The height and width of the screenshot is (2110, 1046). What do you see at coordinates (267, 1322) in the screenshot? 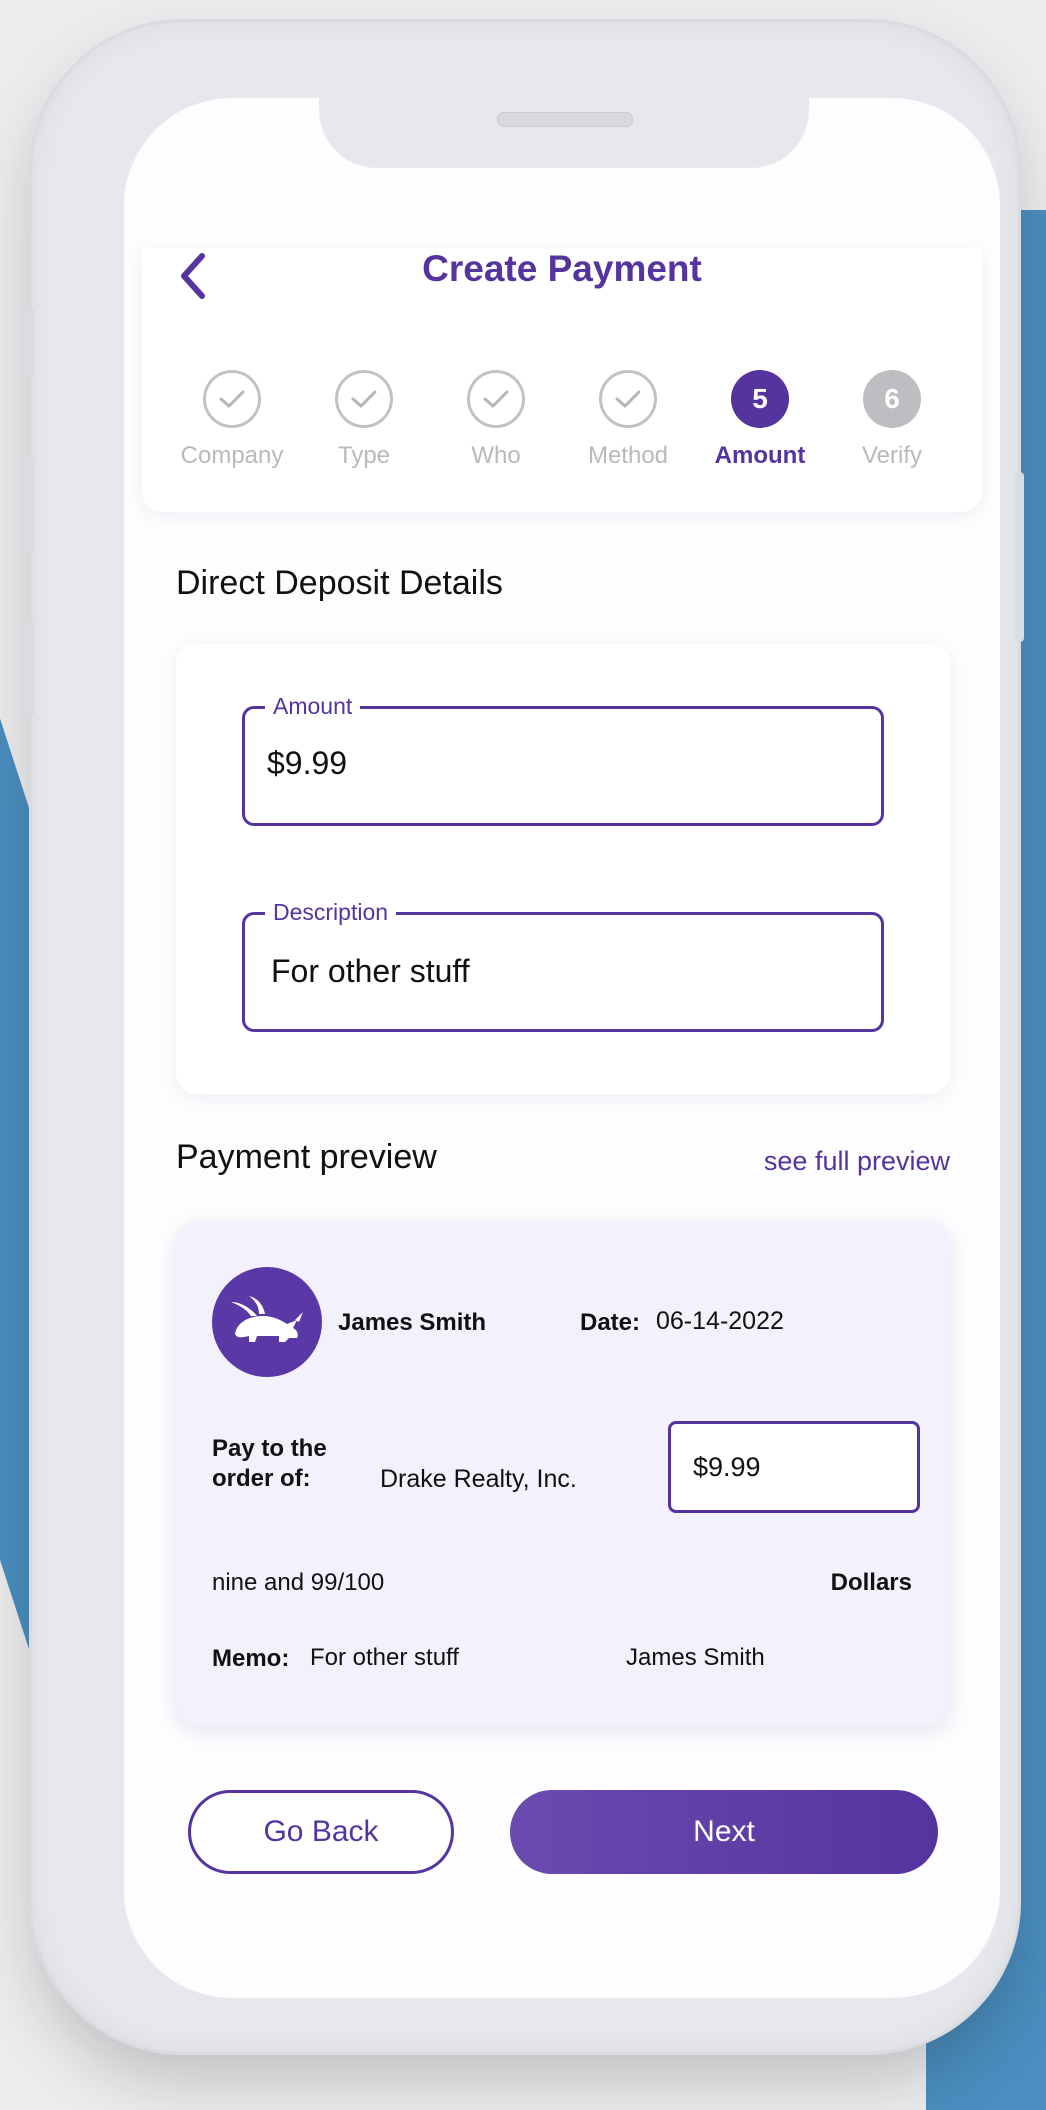
I see `rhino-logo-icon` at bounding box center [267, 1322].